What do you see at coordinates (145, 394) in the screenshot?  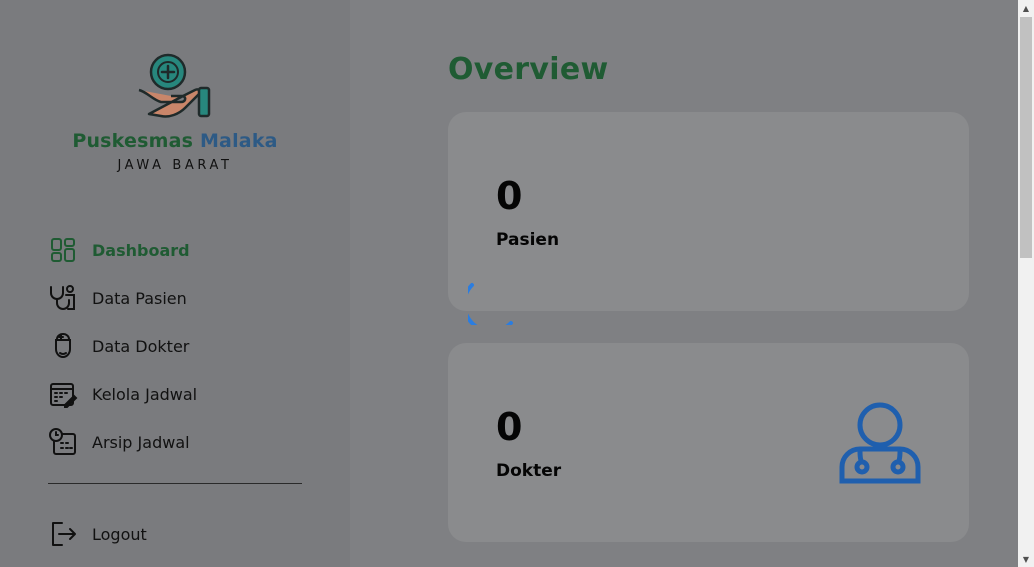 I see `sidebar-item-label: Kelola Jadwal` at bounding box center [145, 394].